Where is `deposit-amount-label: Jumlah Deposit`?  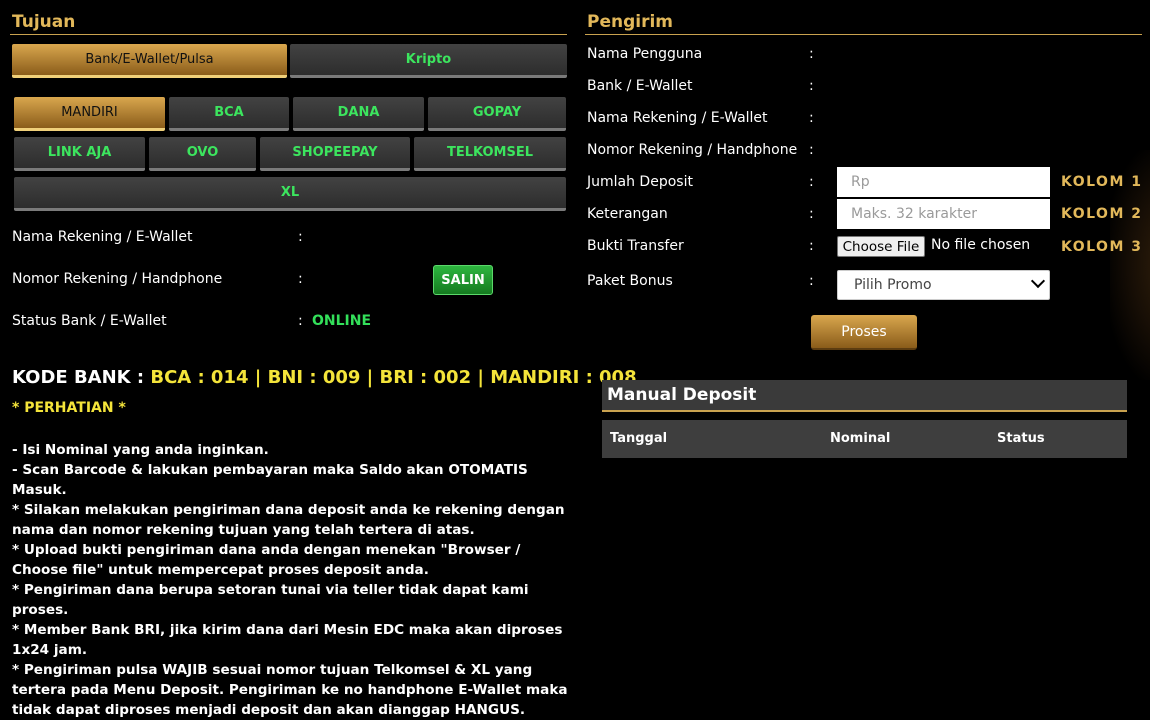
deposit-amount-label: Jumlah Deposit is located at coordinates (640, 182).